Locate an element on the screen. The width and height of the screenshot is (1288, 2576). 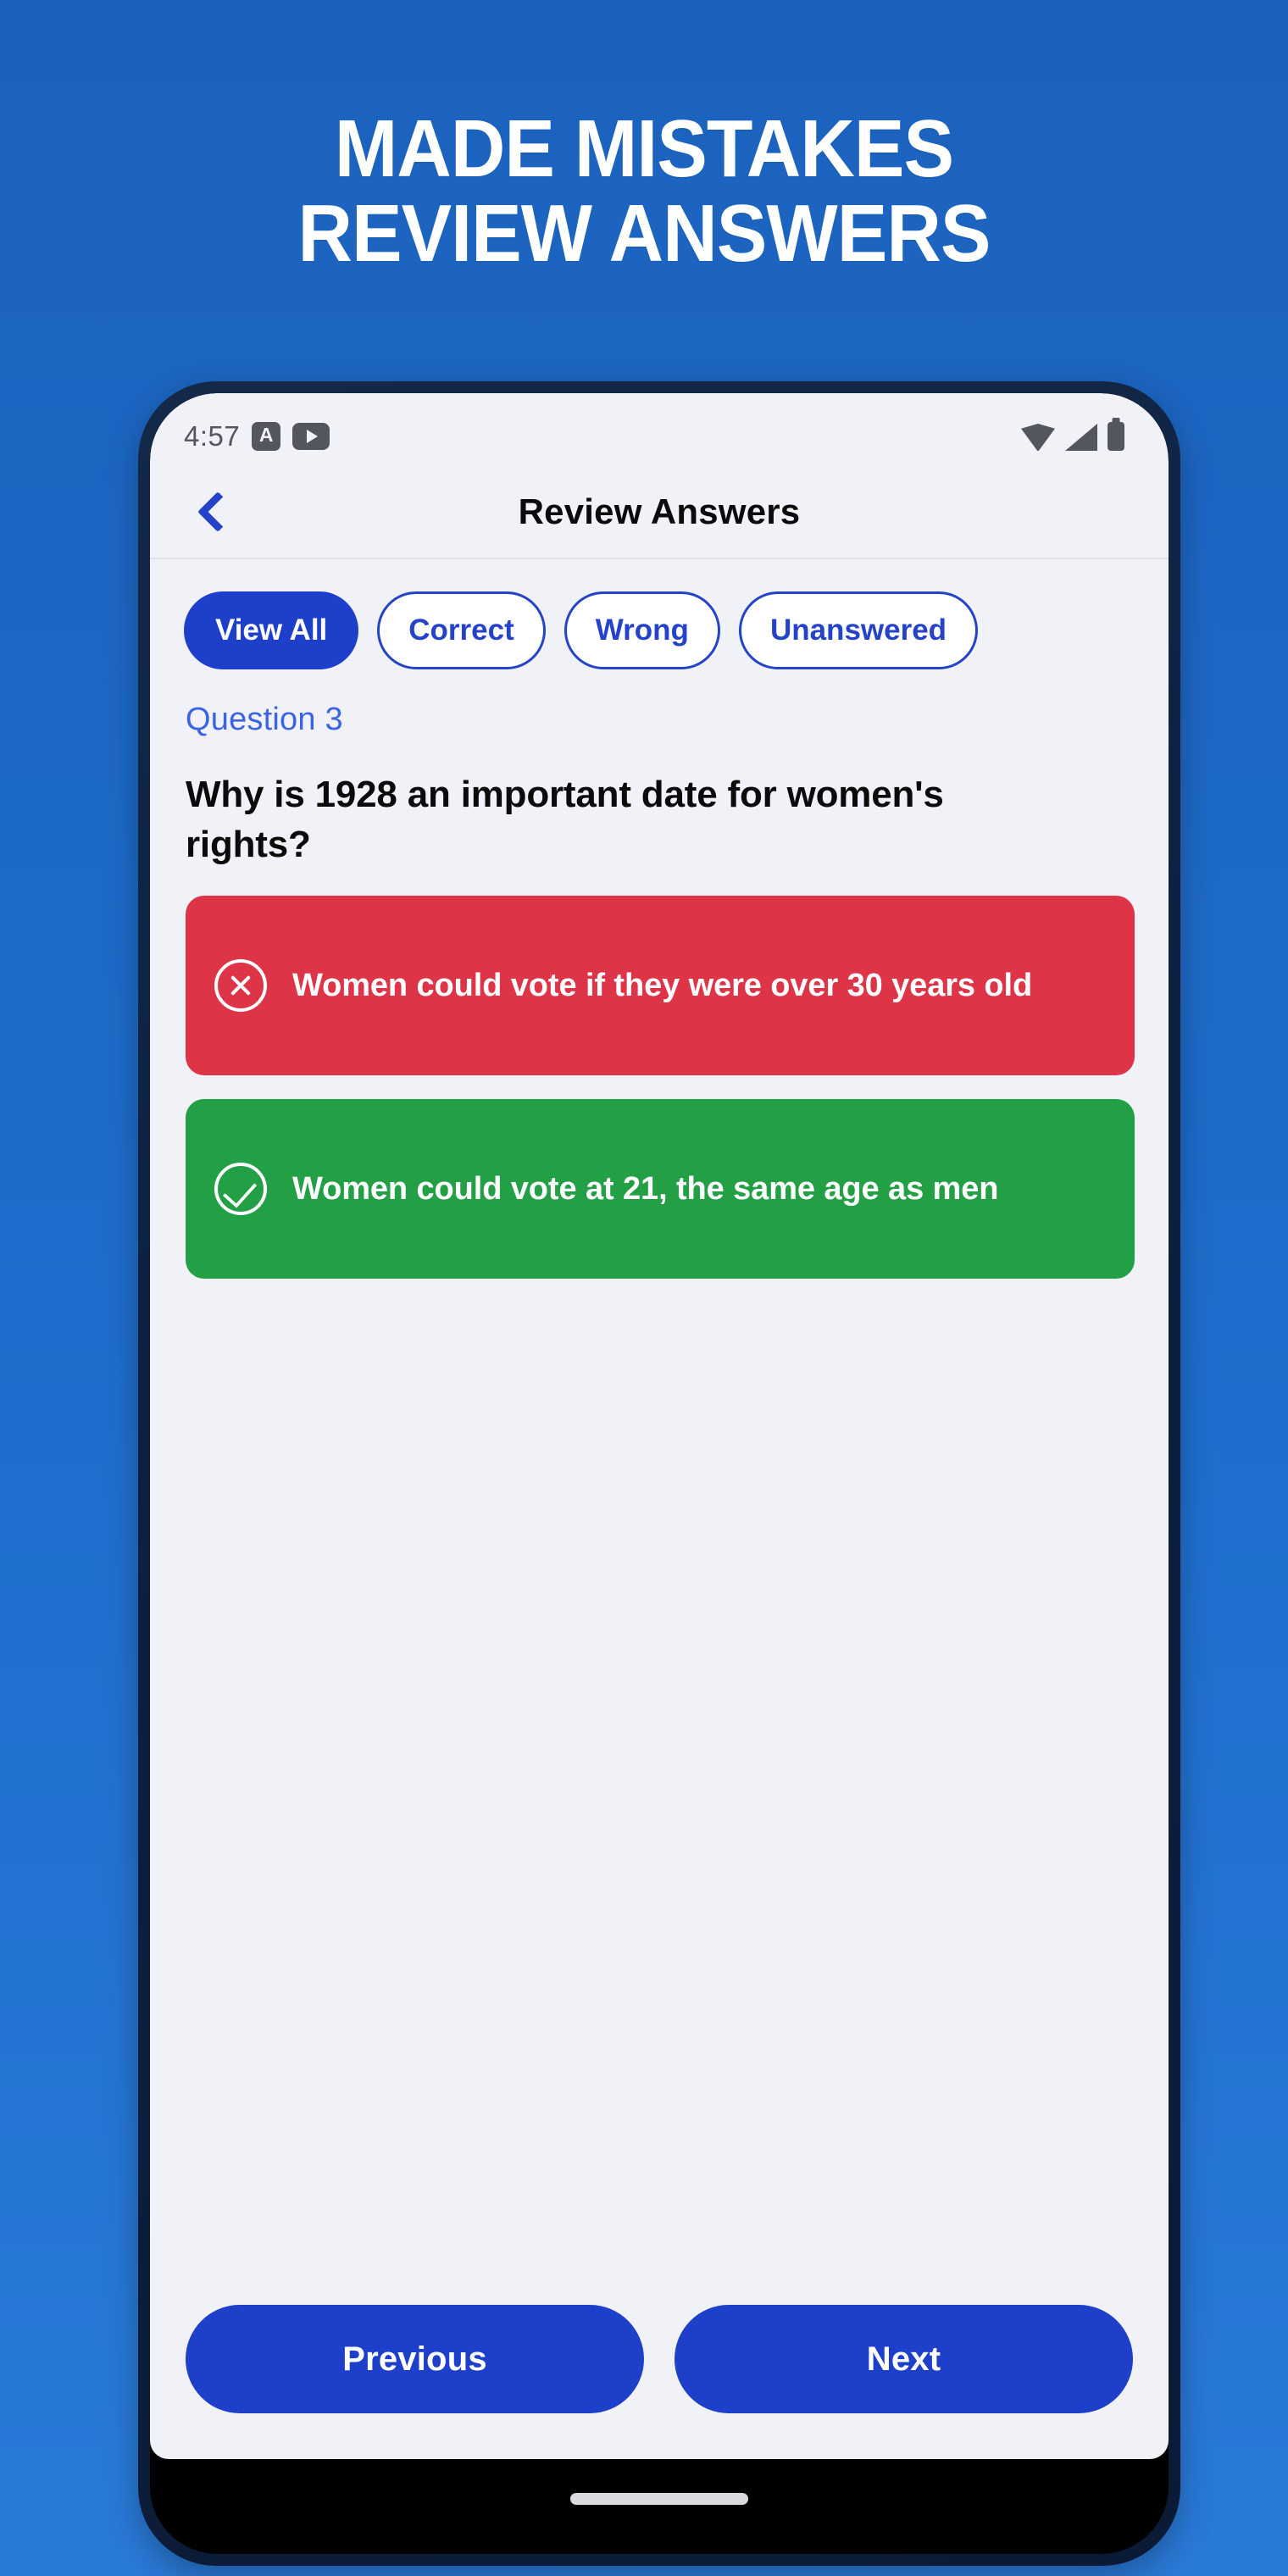
filter-chip-row: View All Correct Wrong Unanswered is located at coordinates (659, 614).